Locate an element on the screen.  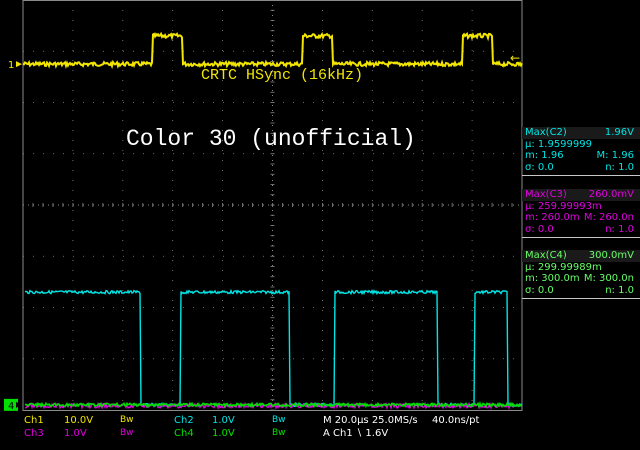
measurement-min: m: 260.0m is located at coordinates (552, 217).